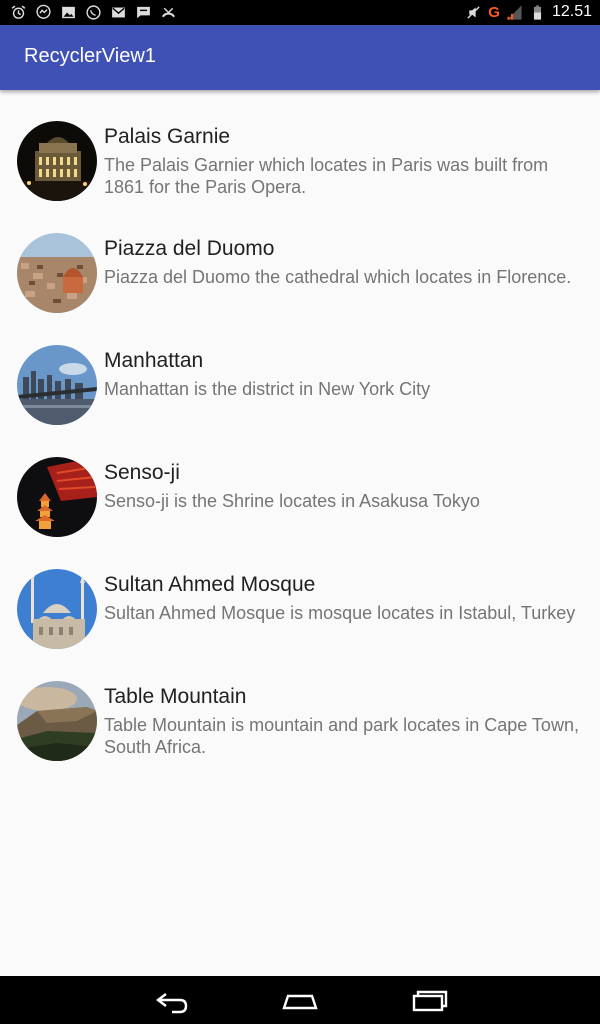 The image size is (600, 1024). I want to click on image-icon, so click(68, 12).